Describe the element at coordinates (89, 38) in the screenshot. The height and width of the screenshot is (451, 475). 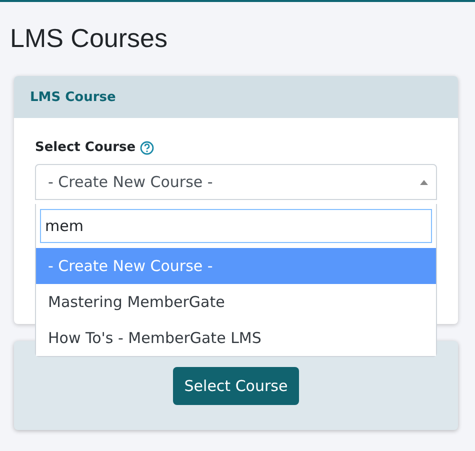
I see `page-title: LMS Courses` at that location.